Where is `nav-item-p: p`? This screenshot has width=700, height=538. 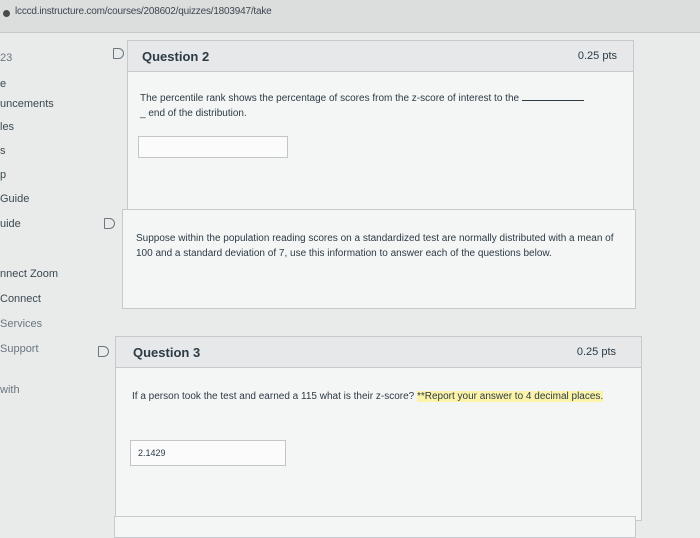 nav-item-p: p is located at coordinates (3, 175).